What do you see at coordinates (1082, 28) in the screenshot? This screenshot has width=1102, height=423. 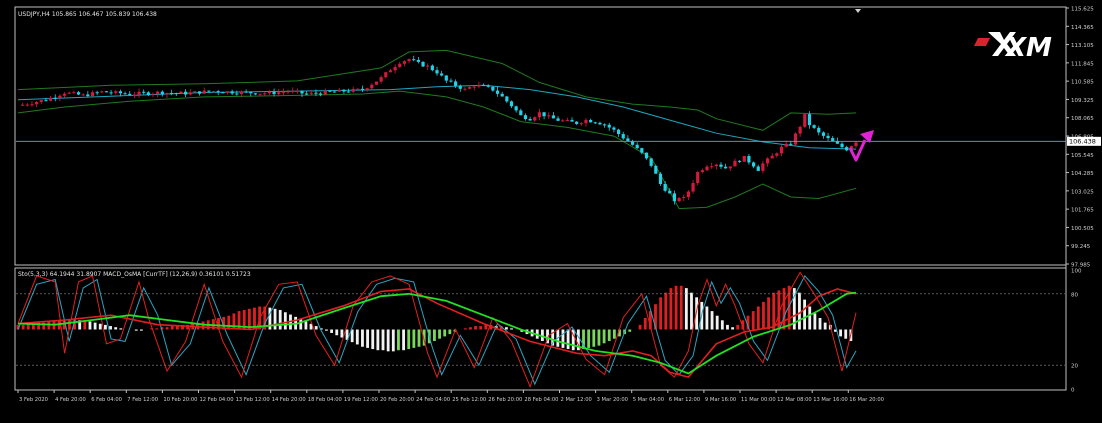 I see `price-tick-label: 114.365` at bounding box center [1082, 28].